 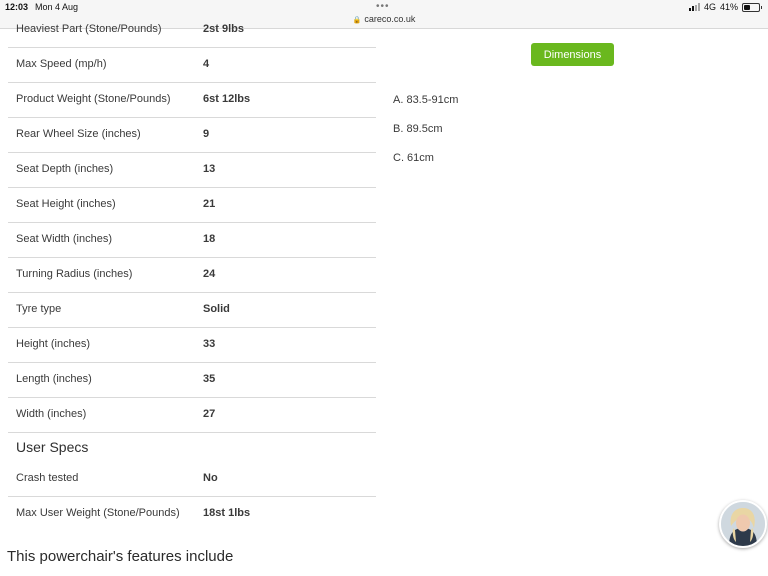 What do you see at coordinates (192, 479) in the screenshot?
I see `spec-row: Crash tested No` at bounding box center [192, 479].